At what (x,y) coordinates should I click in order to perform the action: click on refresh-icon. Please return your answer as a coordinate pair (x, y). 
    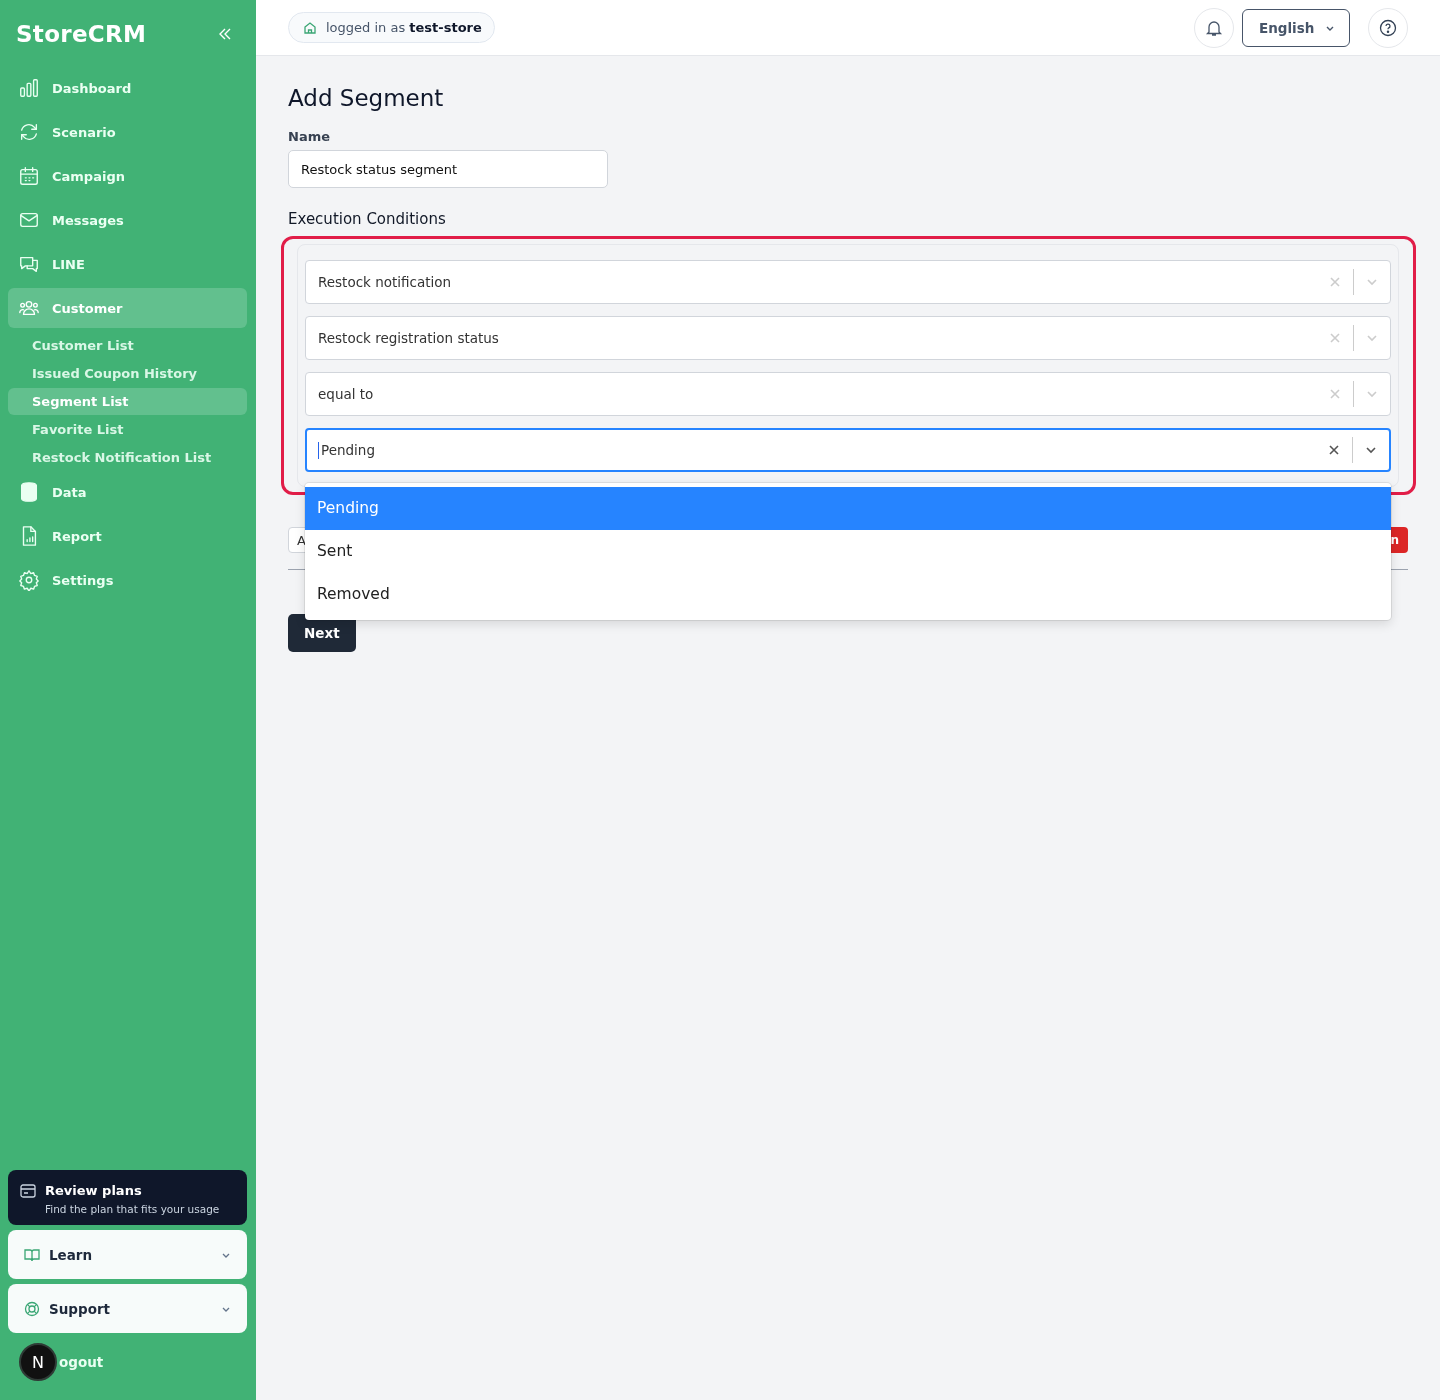
    Looking at the image, I should click on (29, 132).